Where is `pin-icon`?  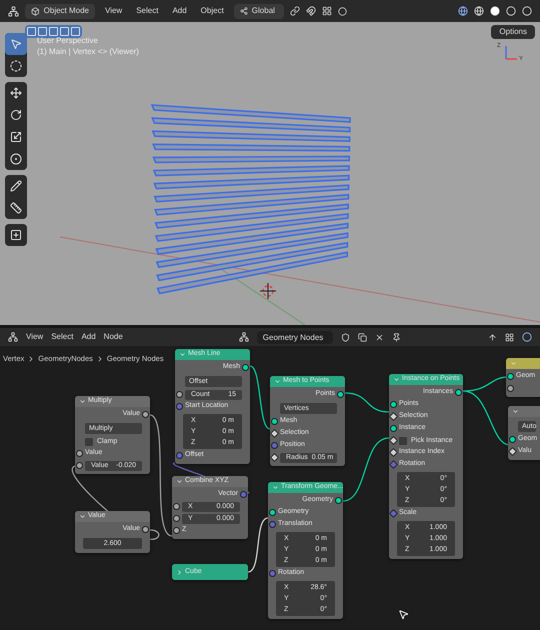
pin-icon is located at coordinates (396, 337).